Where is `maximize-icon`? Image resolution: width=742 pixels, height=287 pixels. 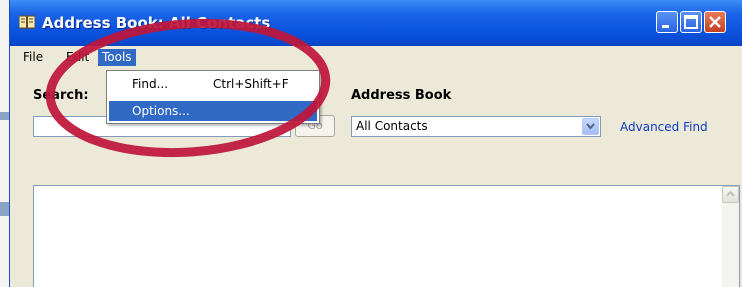
maximize-icon is located at coordinates (691, 22).